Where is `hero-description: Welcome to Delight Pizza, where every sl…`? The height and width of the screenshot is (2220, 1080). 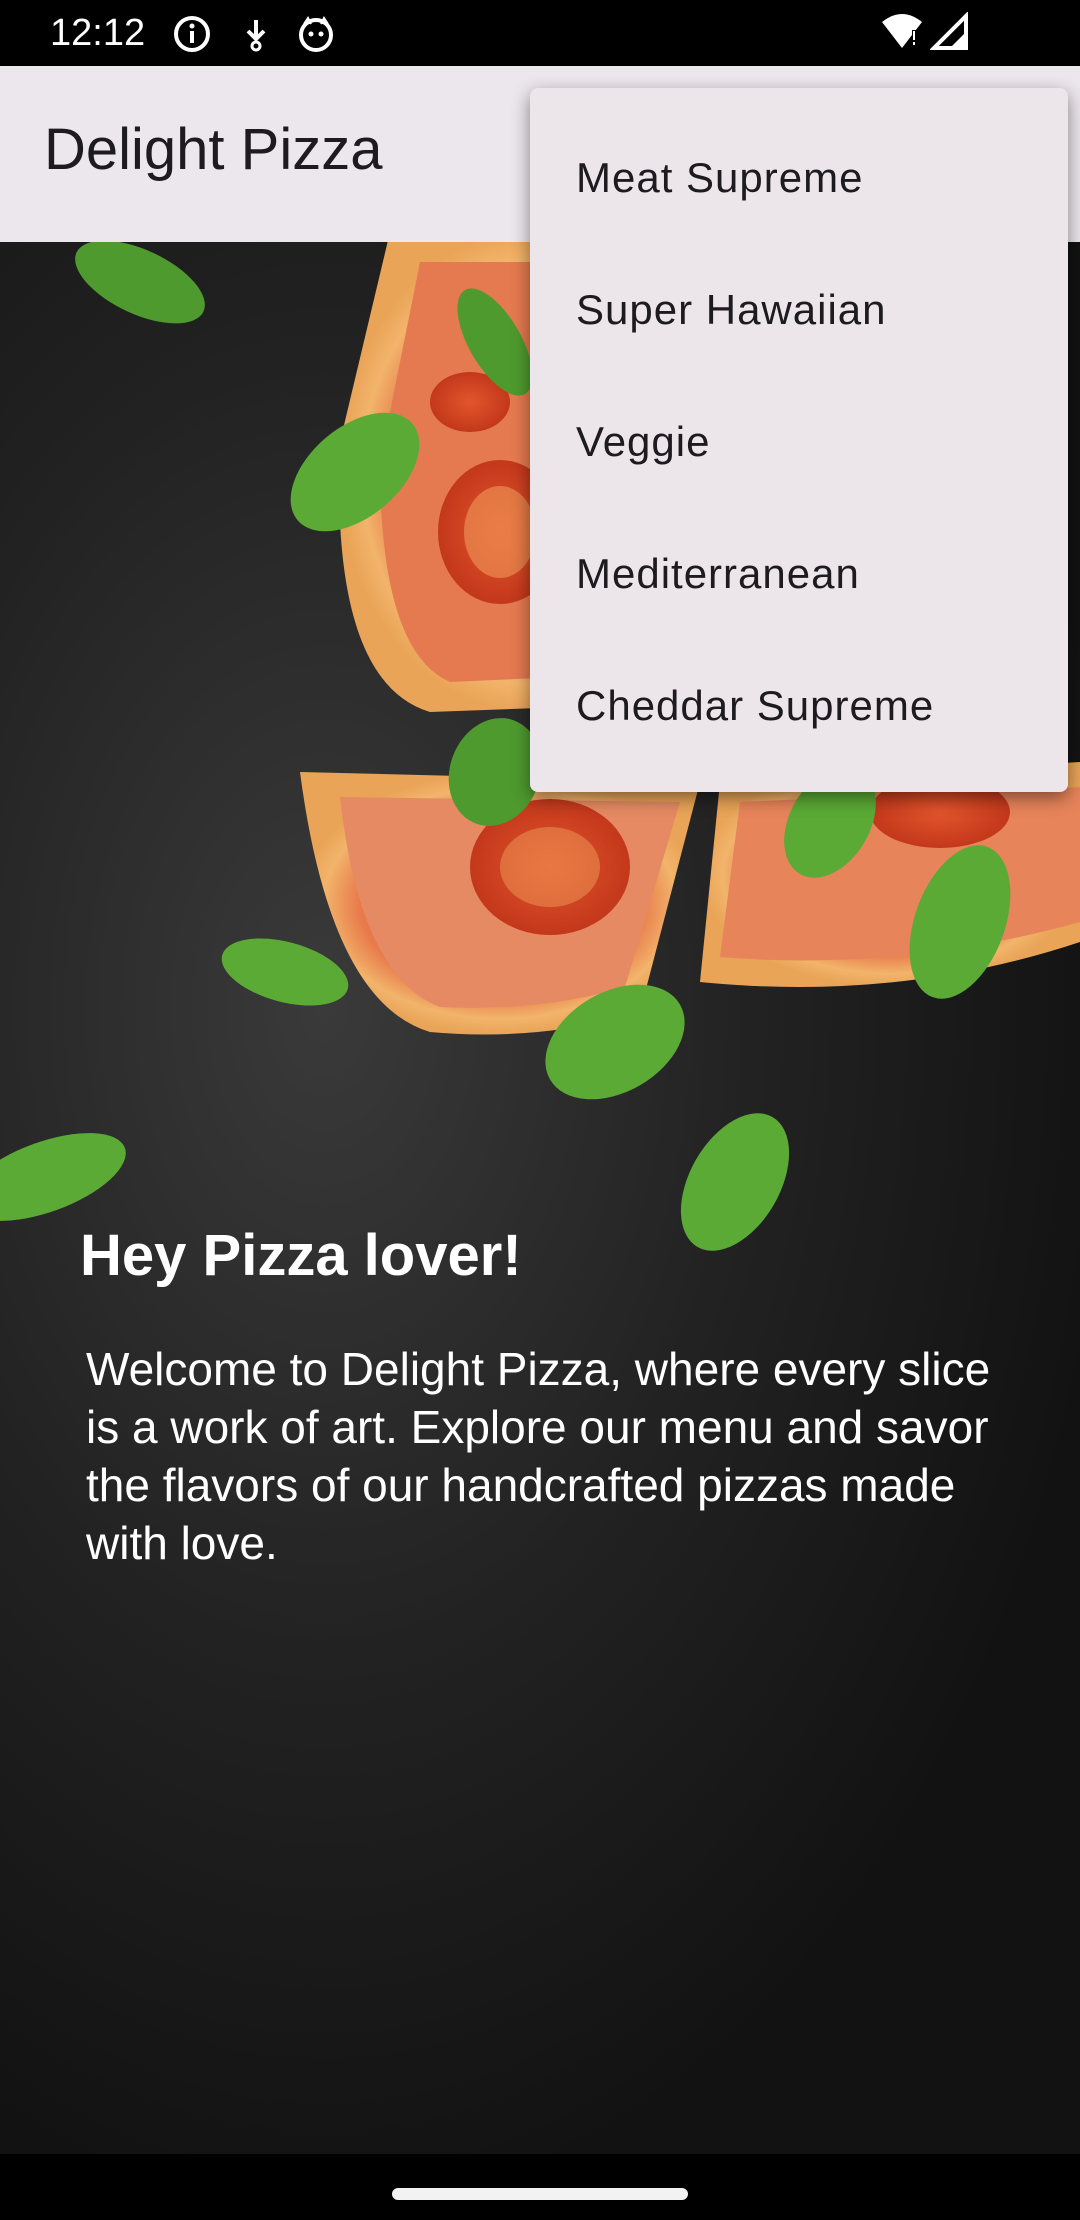
hero-description: Welcome to Delight Pizza, where every sl… is located at coordinates (538, 1456).